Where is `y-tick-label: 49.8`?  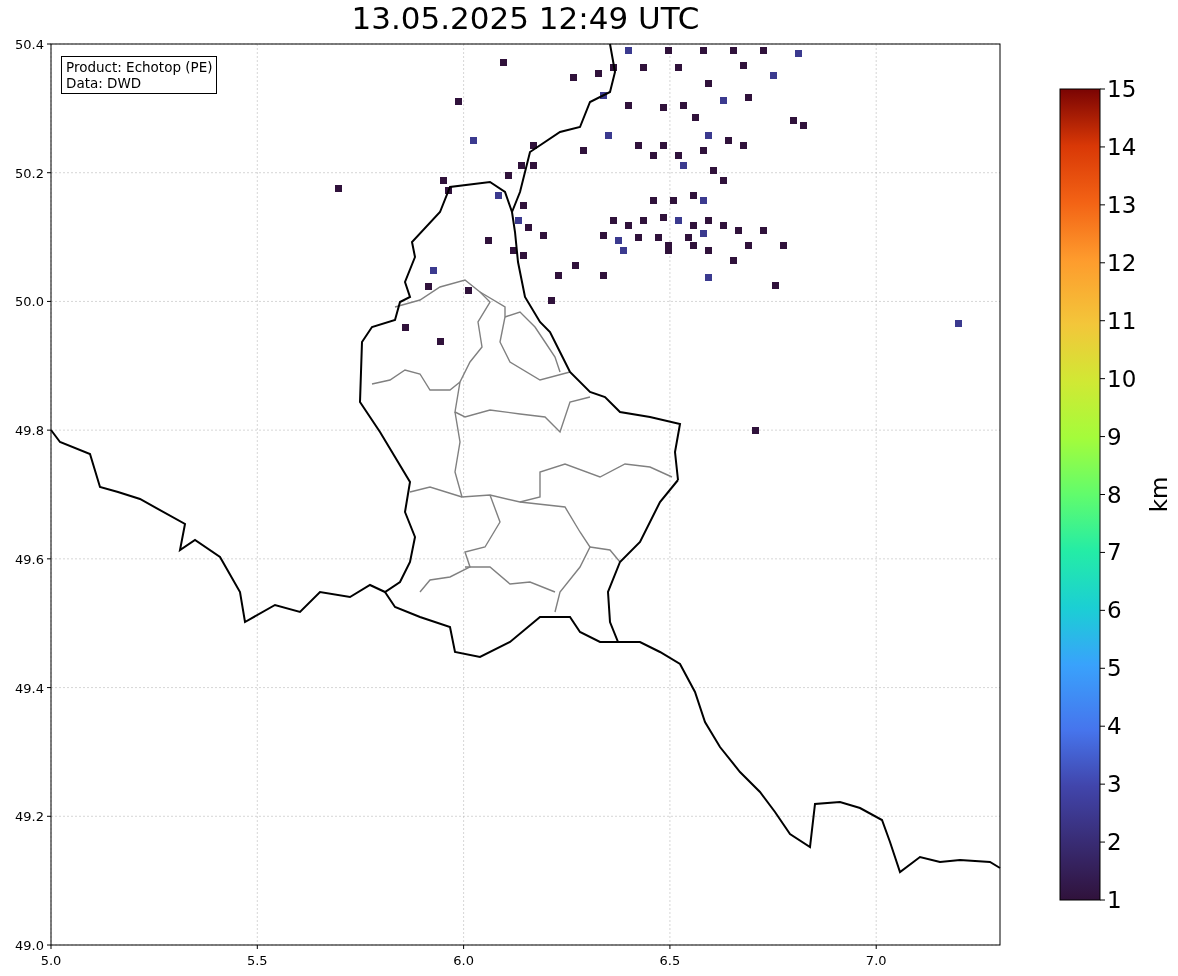
y-tick-label: 49.8 is located at coordinates (29, 431).